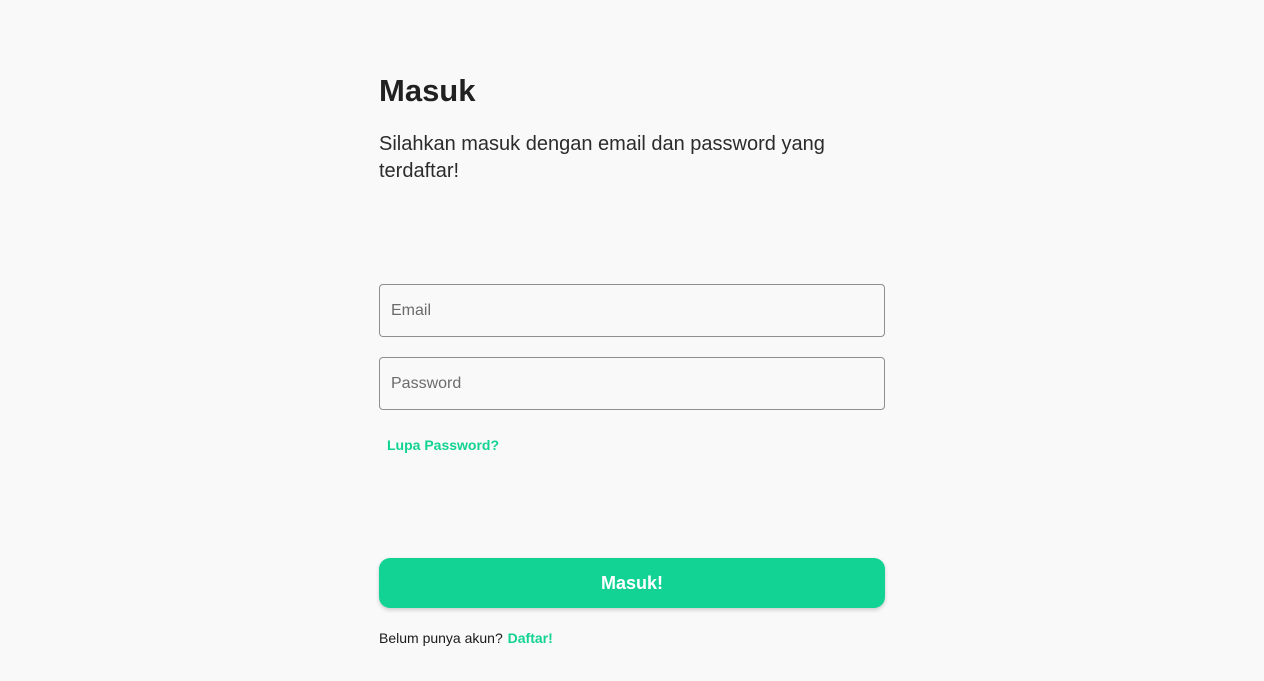 The height and width of the screenshot is (681, 1264). Describe the element at coordinates (427, 90) in the screenshot. I see `page-title: Masuk` at that location.